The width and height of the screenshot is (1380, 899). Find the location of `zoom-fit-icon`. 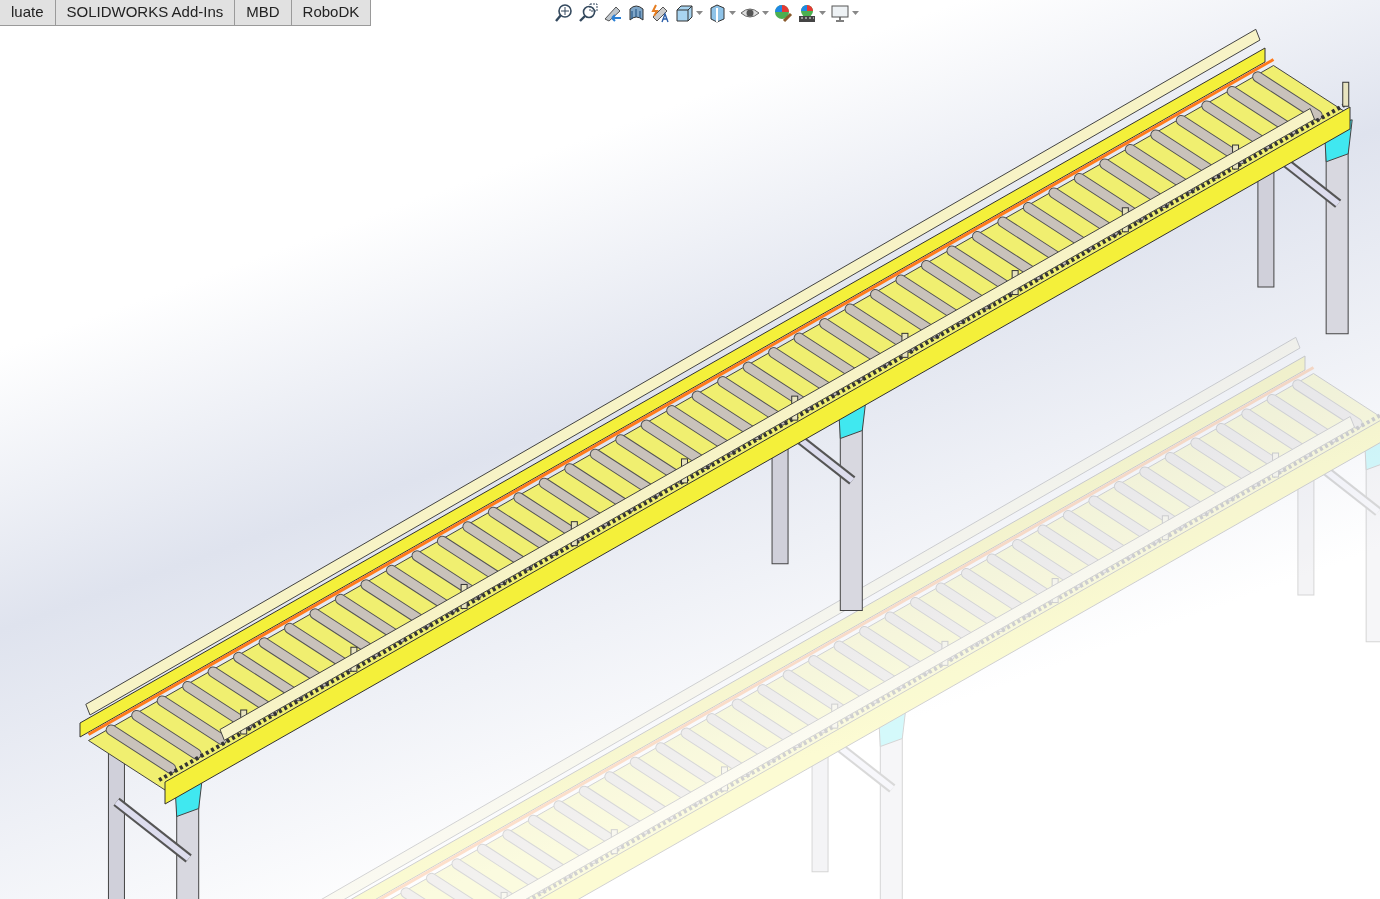

zoom-fit-icon is located at coordinates (564, 13).